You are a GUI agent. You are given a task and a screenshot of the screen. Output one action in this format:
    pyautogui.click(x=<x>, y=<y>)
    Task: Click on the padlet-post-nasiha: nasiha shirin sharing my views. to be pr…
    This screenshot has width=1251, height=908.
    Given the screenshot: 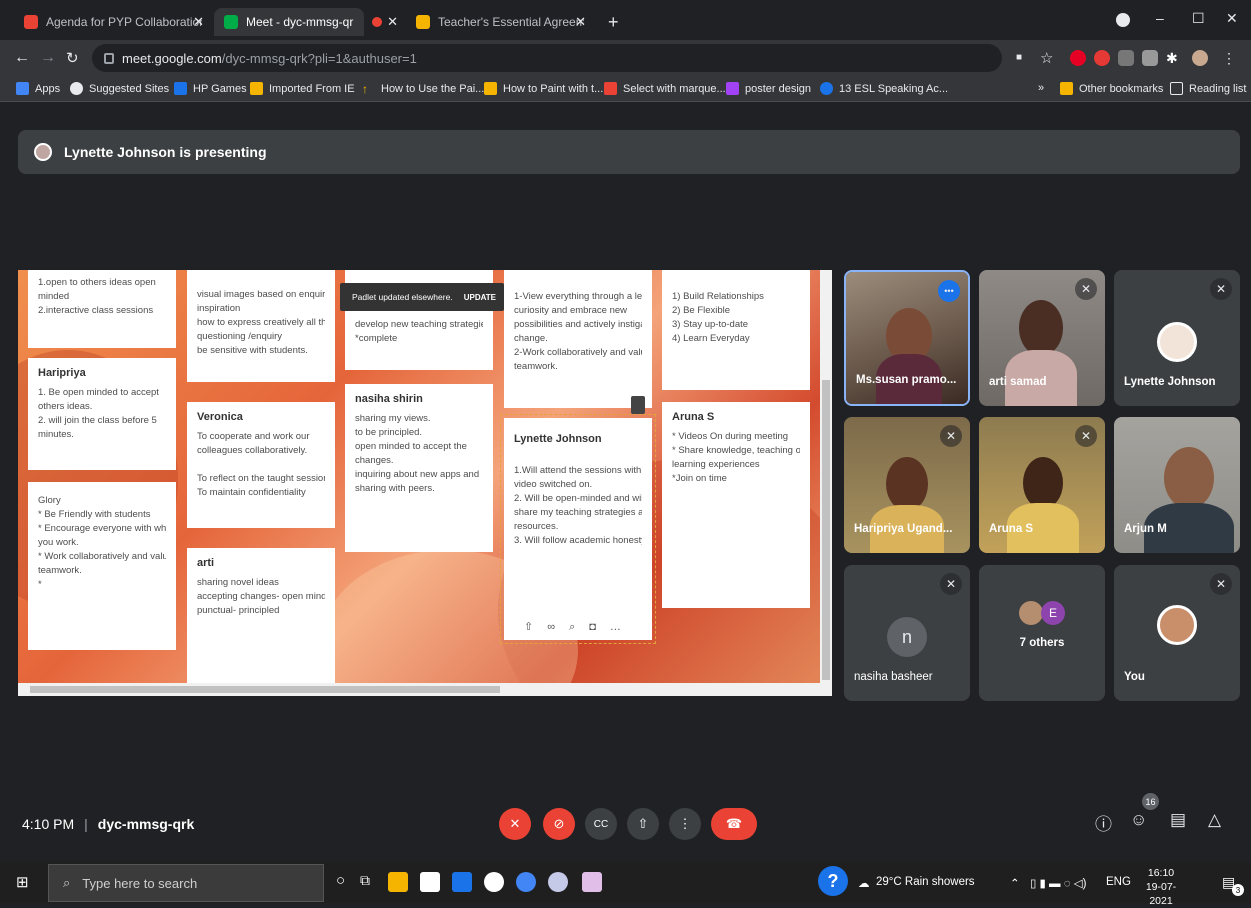 What is the action you would take?
    pyautogui.click(x=419, y=468)
    